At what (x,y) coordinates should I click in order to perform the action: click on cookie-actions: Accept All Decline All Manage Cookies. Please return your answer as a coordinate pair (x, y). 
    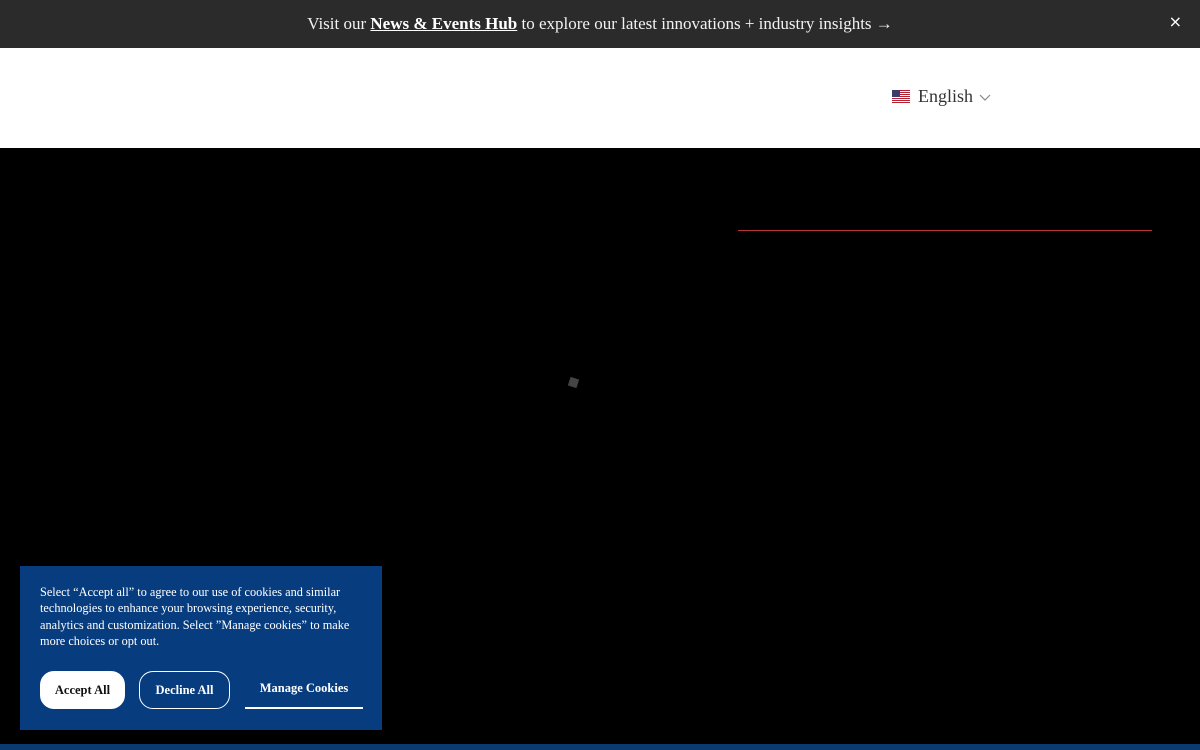
    Looking at the image, I should click on (201, 690).